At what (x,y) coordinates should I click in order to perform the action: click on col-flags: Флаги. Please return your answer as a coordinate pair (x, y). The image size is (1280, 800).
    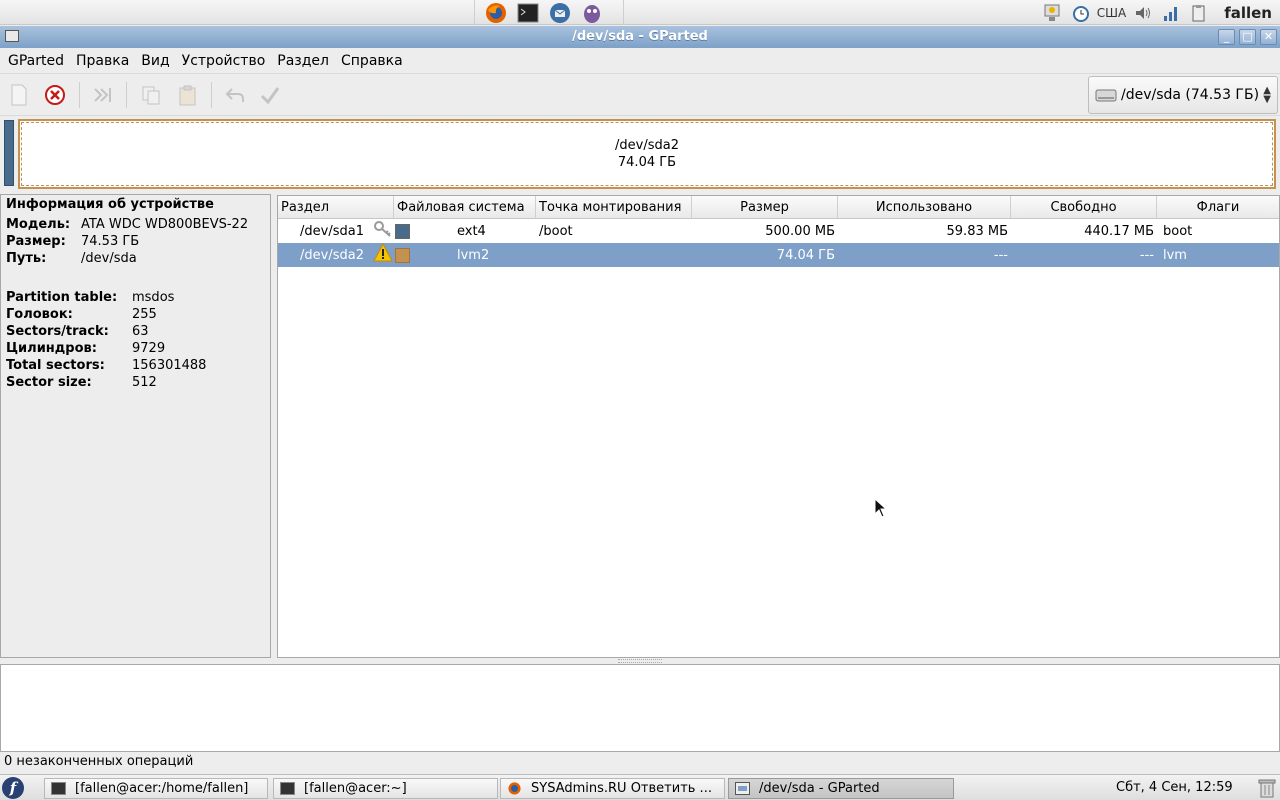
    Looking at the image, I should click on (1218, 207).